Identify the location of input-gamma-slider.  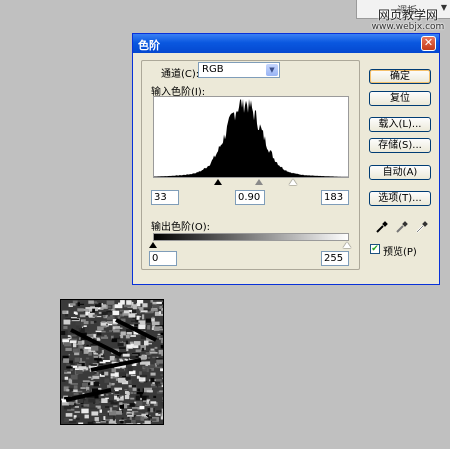
(259, 182).